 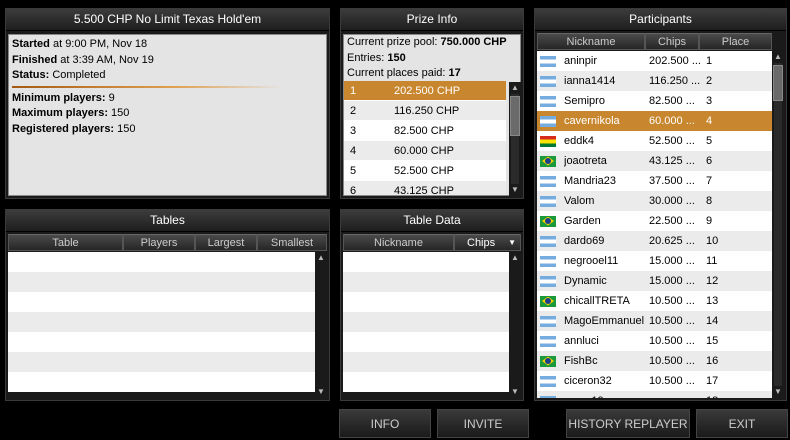 What do you see at coordinates (65, 242) in the screenshot?
I see `col-table: Table` at bounding box center [65, 242].